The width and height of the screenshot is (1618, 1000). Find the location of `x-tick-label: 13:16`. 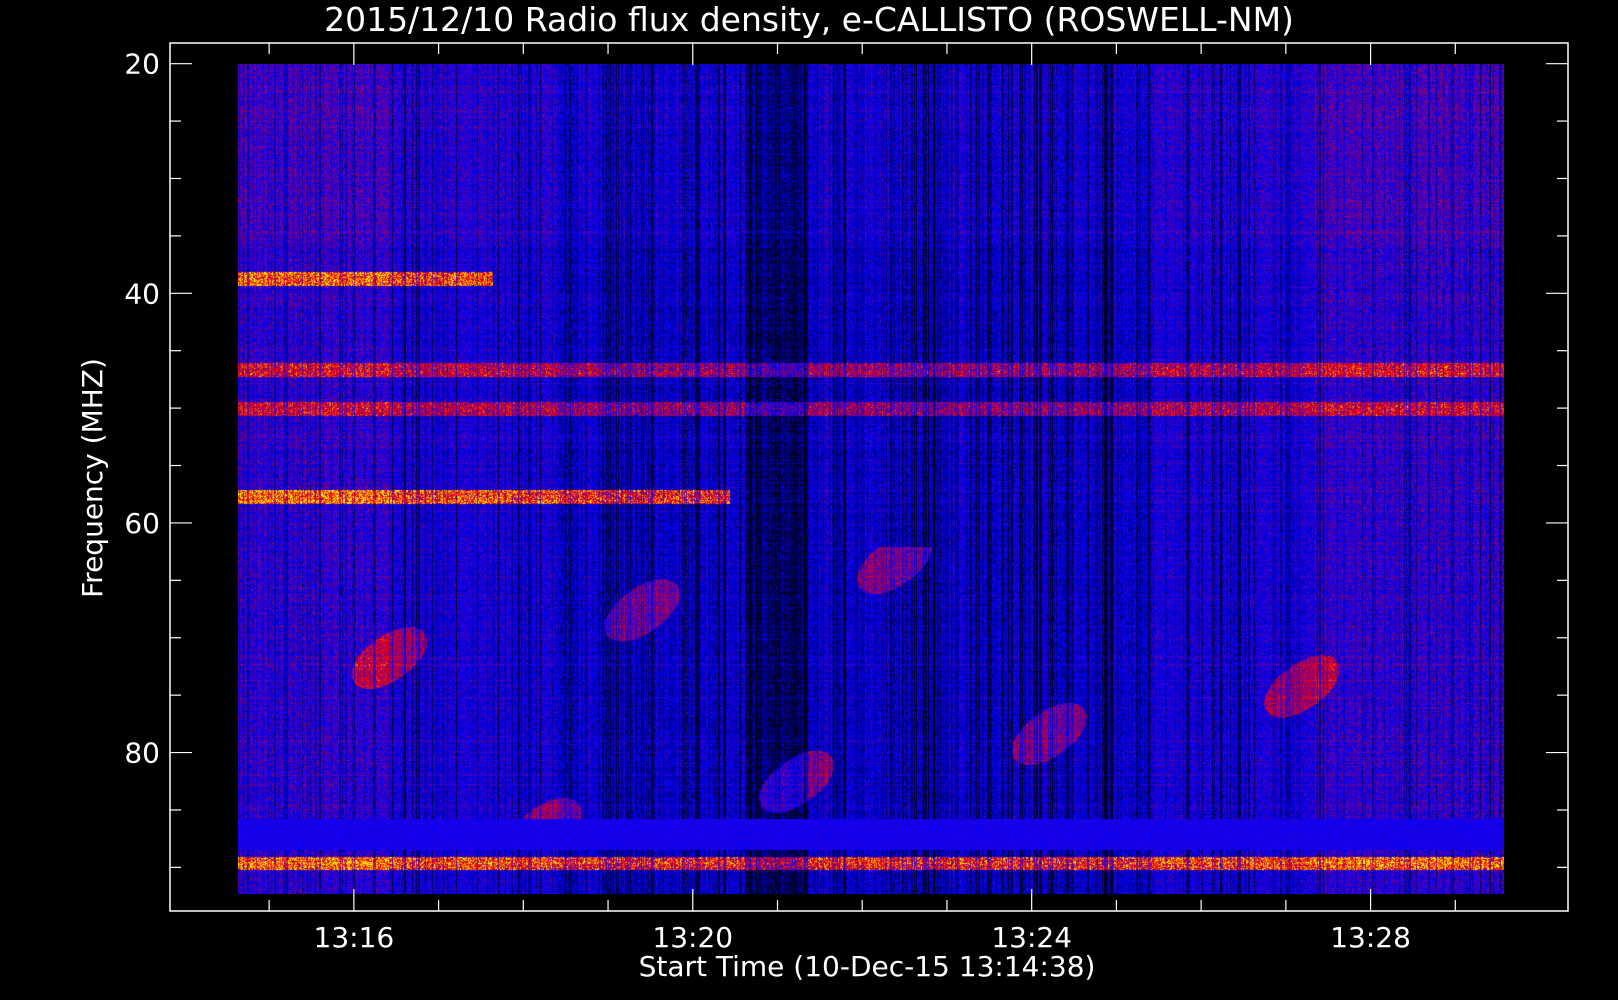

x-tick-label: 13:16 is located at coordinates (354, 937).